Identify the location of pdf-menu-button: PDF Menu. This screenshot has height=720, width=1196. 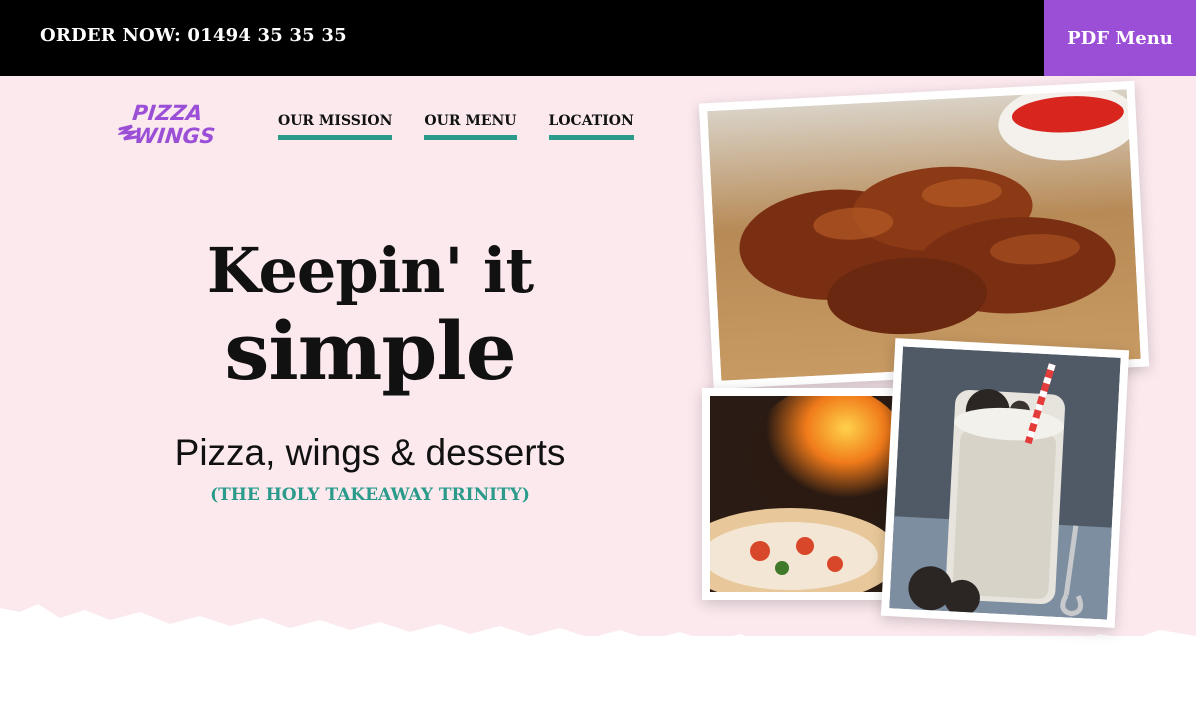
(1120, 38).